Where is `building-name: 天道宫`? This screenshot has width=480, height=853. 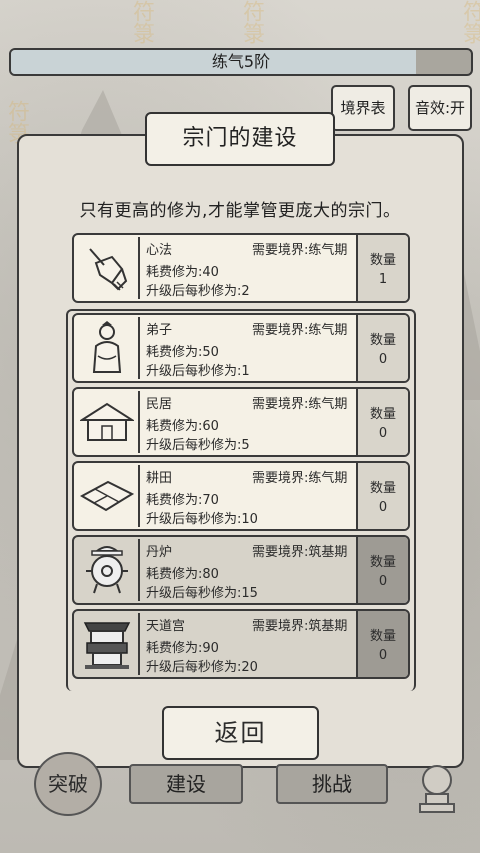
building-name: 天道宫 is located at coordinates (166, 626).